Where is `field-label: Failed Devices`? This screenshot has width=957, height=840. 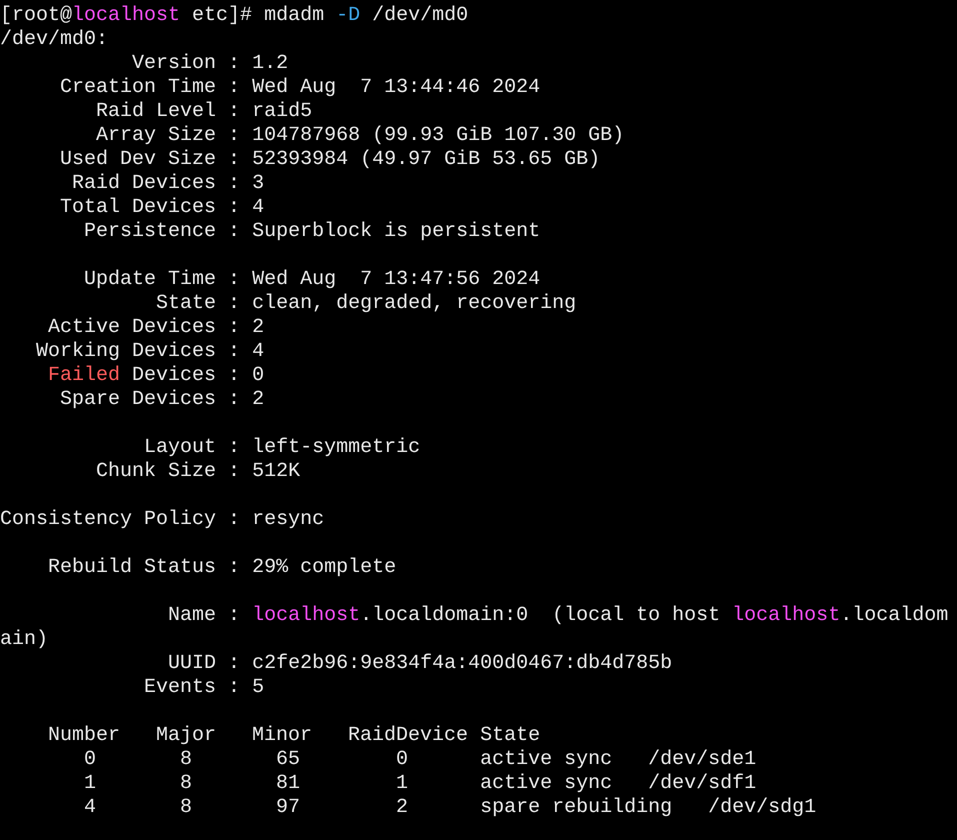 field-label: Failed Devices is located at coordinates (132, 375).